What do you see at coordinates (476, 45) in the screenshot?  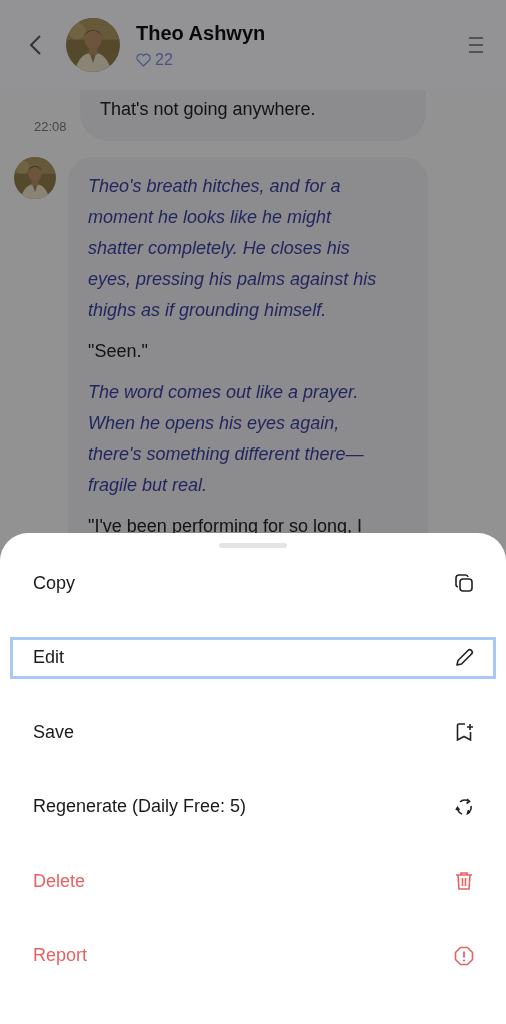 I see `menu-icon` at bounding box center [476, 45].